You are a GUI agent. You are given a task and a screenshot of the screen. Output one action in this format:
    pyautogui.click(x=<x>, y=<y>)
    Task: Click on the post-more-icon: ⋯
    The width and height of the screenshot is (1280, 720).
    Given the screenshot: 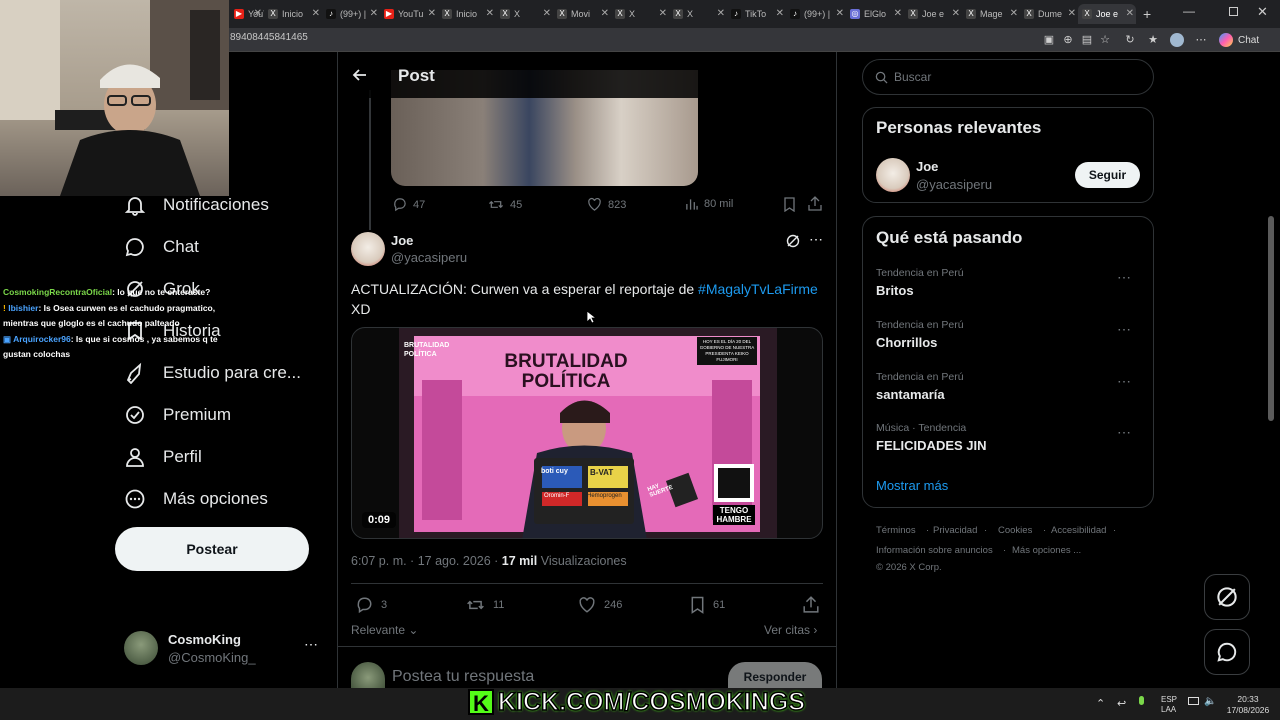 What is the action you would take?
    pyautogui.click(x=816, y=239)
    